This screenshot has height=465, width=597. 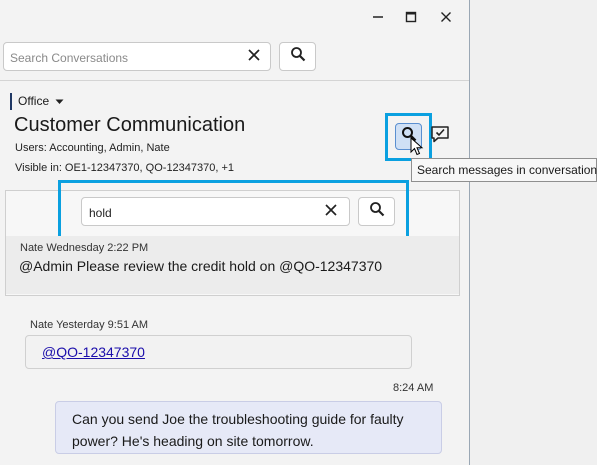 I want to click on title-bar, so click(x=234, y=17).